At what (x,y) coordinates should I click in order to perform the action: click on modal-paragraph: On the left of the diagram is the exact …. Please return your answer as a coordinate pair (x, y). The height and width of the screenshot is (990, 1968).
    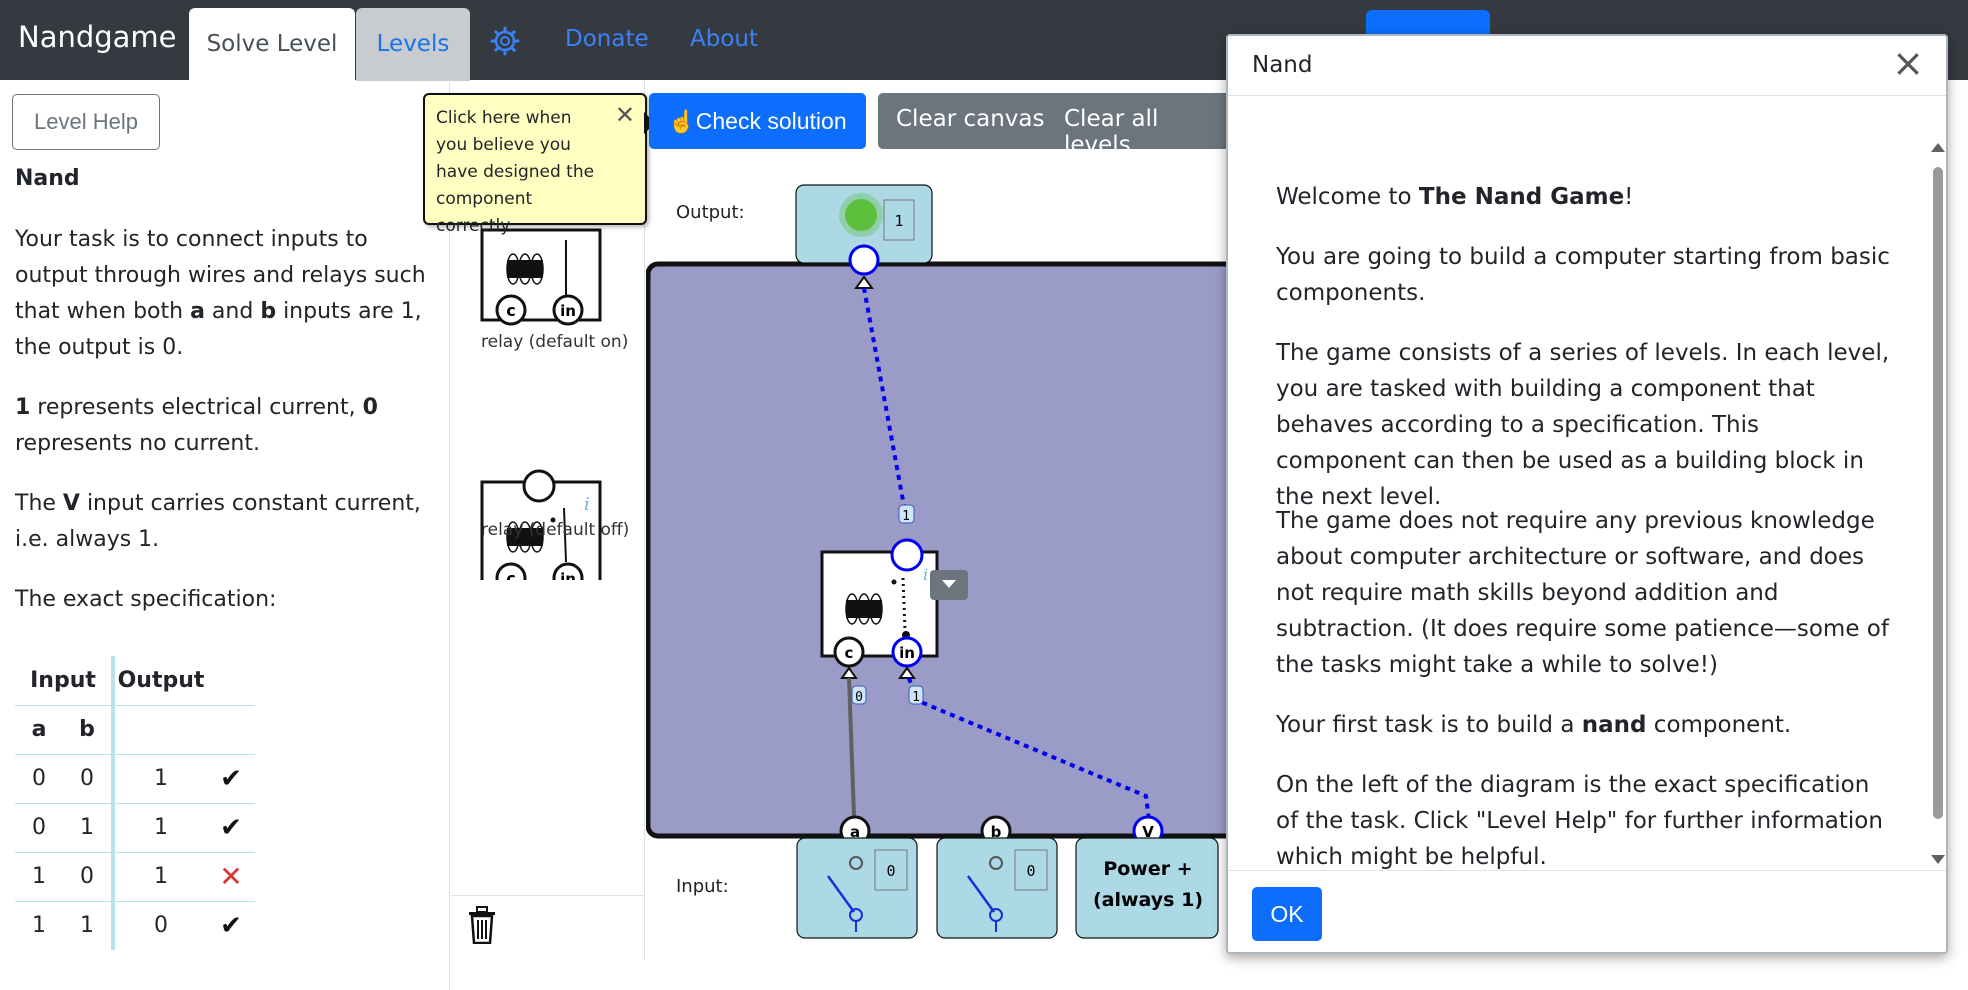
    Looking at the image, I should click on (1579, 821).